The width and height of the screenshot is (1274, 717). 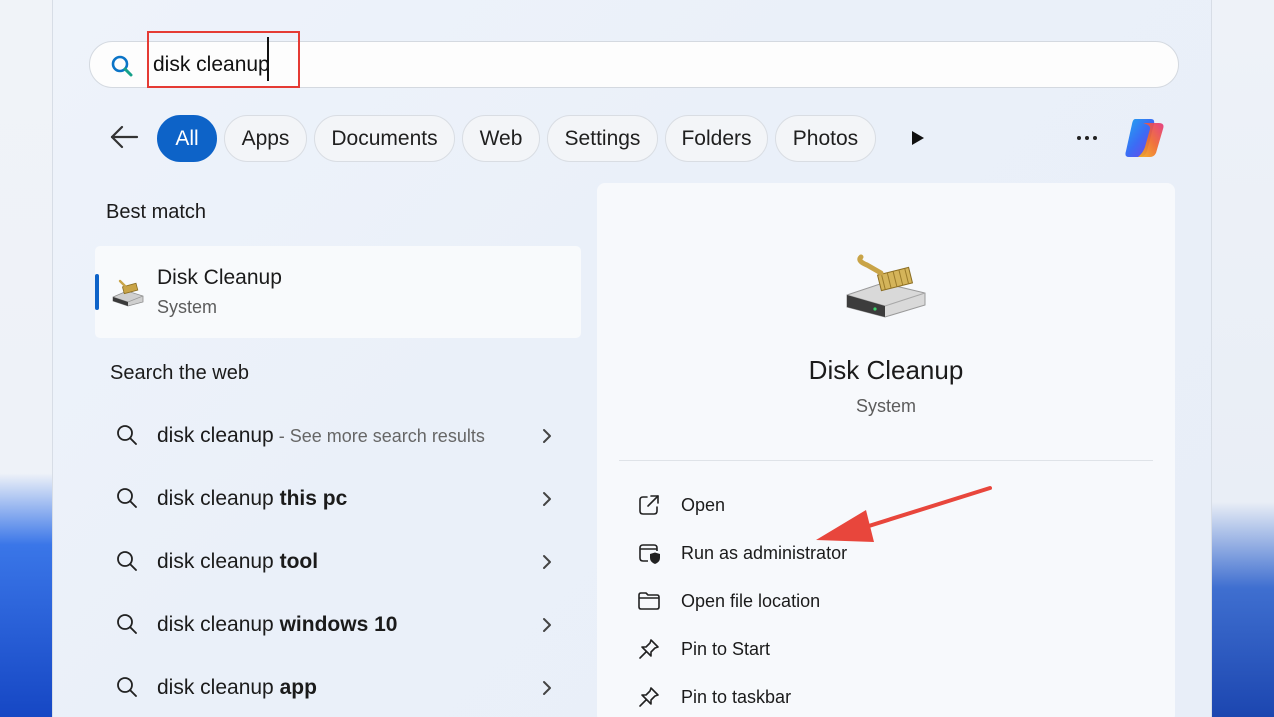 What do you see at coordinates (156, 212) in the screenshot?
I see `best-match-heading: Best match` at bounding box center [156, 212].